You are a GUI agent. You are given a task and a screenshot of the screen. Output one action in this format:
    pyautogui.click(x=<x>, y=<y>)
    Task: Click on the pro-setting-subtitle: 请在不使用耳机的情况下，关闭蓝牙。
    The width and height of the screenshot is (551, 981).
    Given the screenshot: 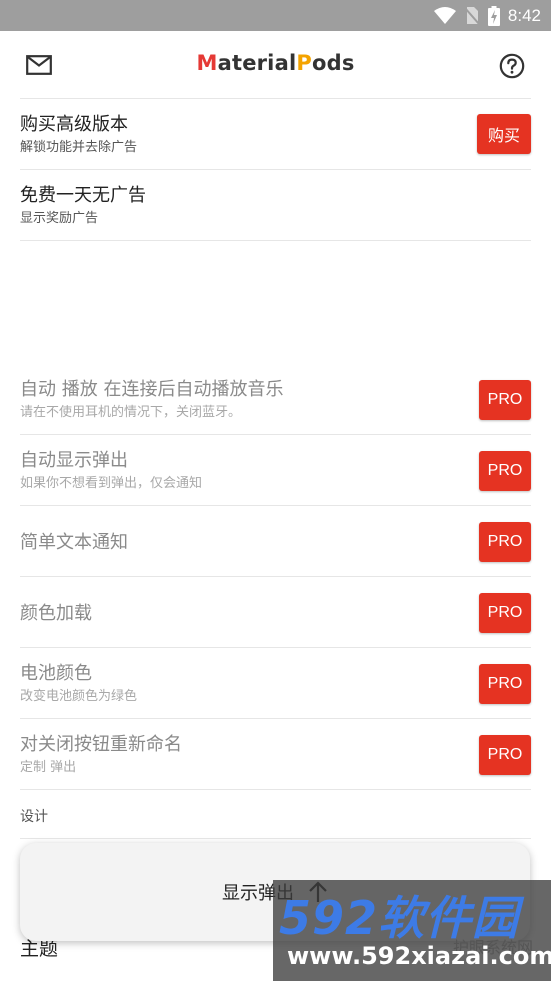 What is the action you would take?
    pyautogui.click(x=131, y=412)
    